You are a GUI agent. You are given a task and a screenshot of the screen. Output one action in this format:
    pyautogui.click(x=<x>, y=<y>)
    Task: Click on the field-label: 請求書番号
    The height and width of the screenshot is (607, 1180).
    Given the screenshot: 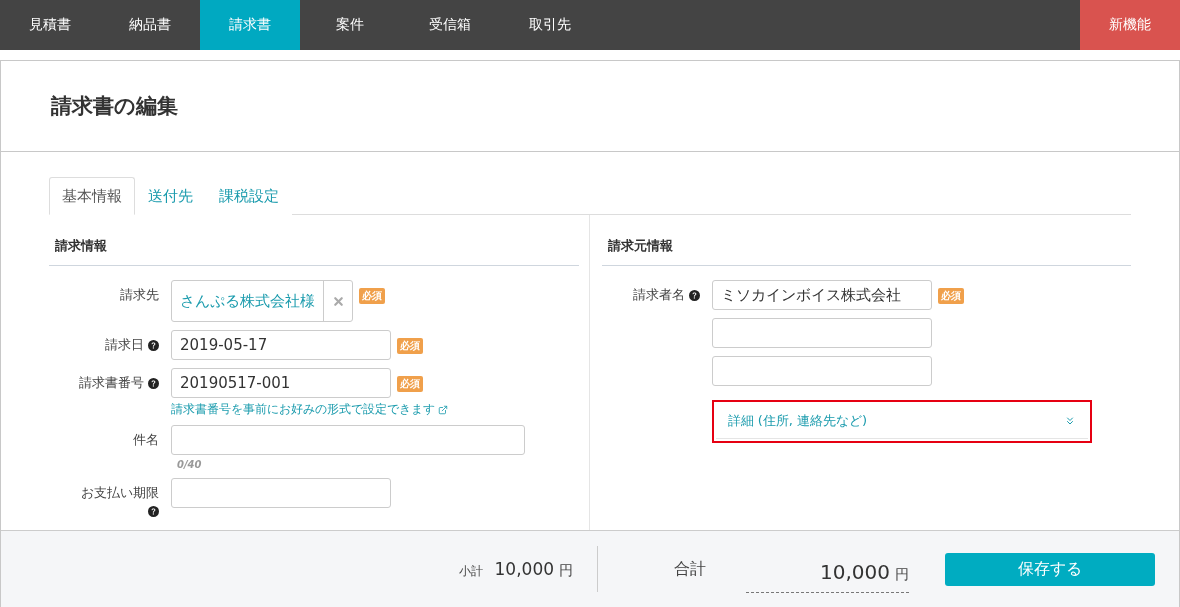 What is the action you would take?
    pyautogui.click(x=111, y=383)
    